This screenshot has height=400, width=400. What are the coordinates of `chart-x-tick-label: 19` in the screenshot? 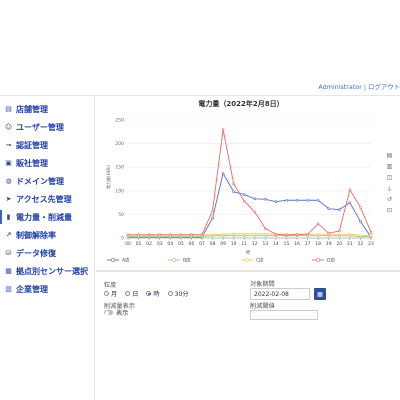 It's located at (329, 244).